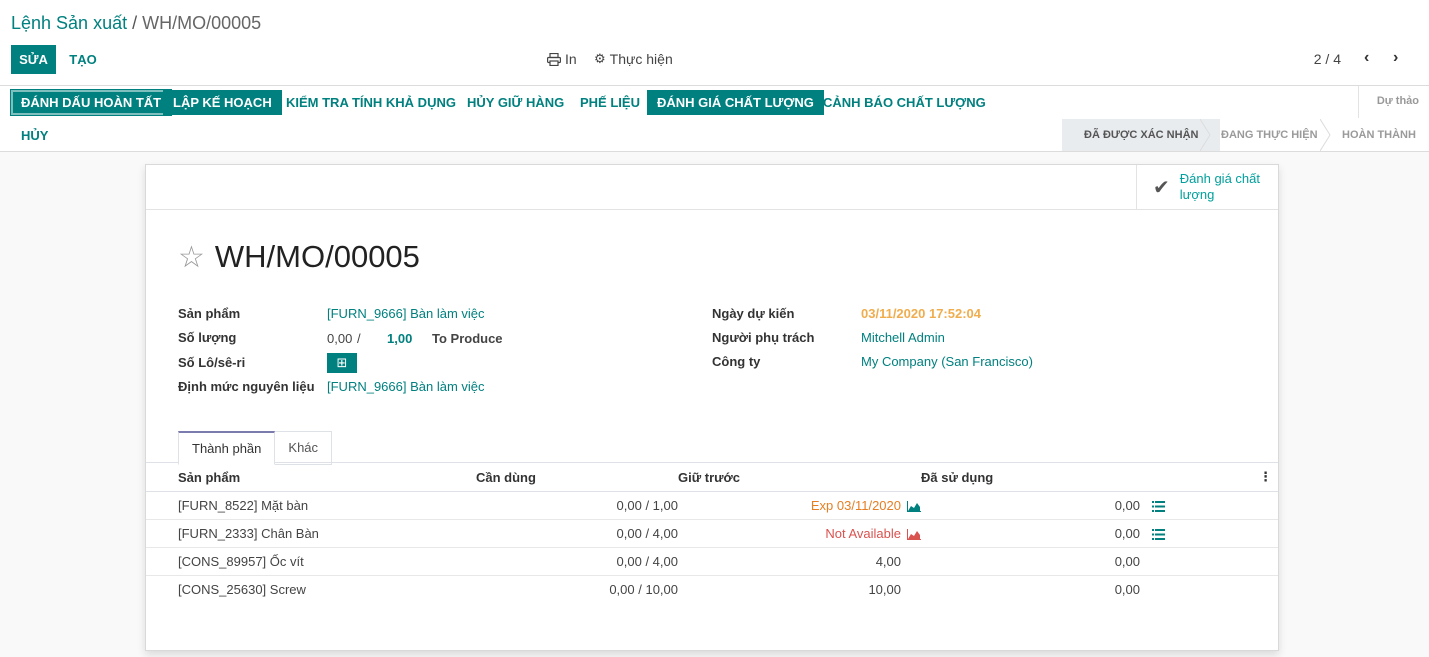  Describe the element at coordinates (577, 505) in the screenshot. I see `row-to-consume: 0,00 / 1,00` at that location.